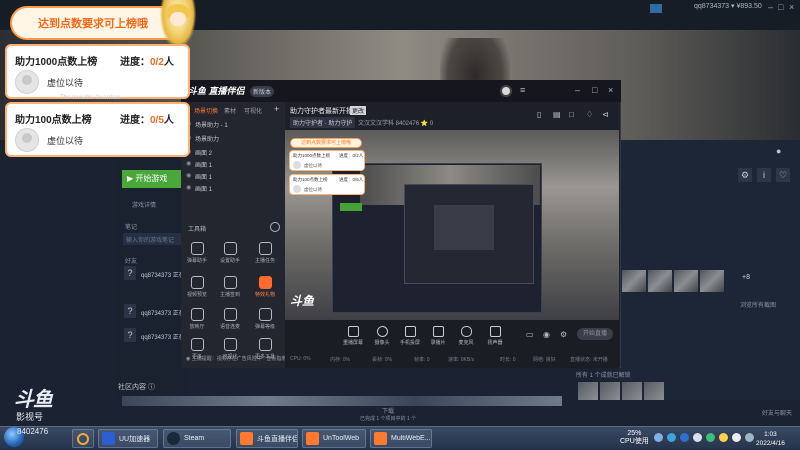  What do you see at coordinates (539, 114) in the screenshot?
I see `gift-icon: ▯` at bounding box center [539, 114].